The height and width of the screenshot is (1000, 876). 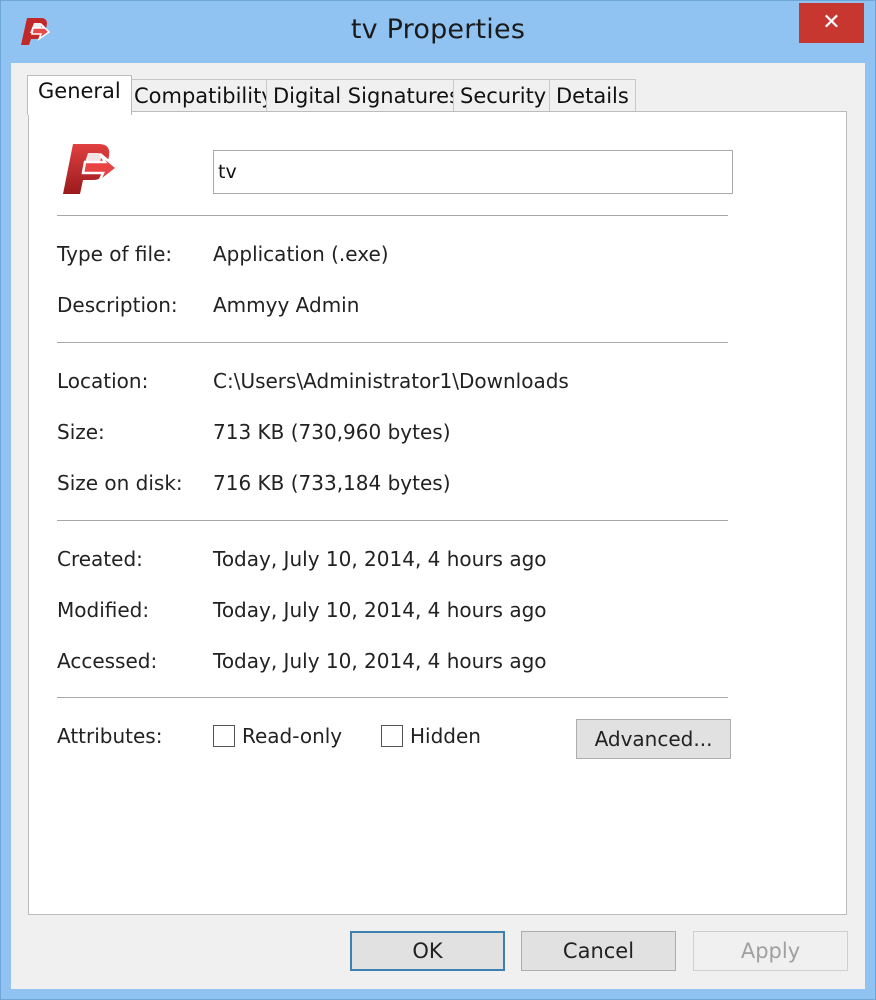 What do you see at coordinates (445, 736) in the screenshot?
I see `hidden-label: Hidden` at bounding box center [445, 736].